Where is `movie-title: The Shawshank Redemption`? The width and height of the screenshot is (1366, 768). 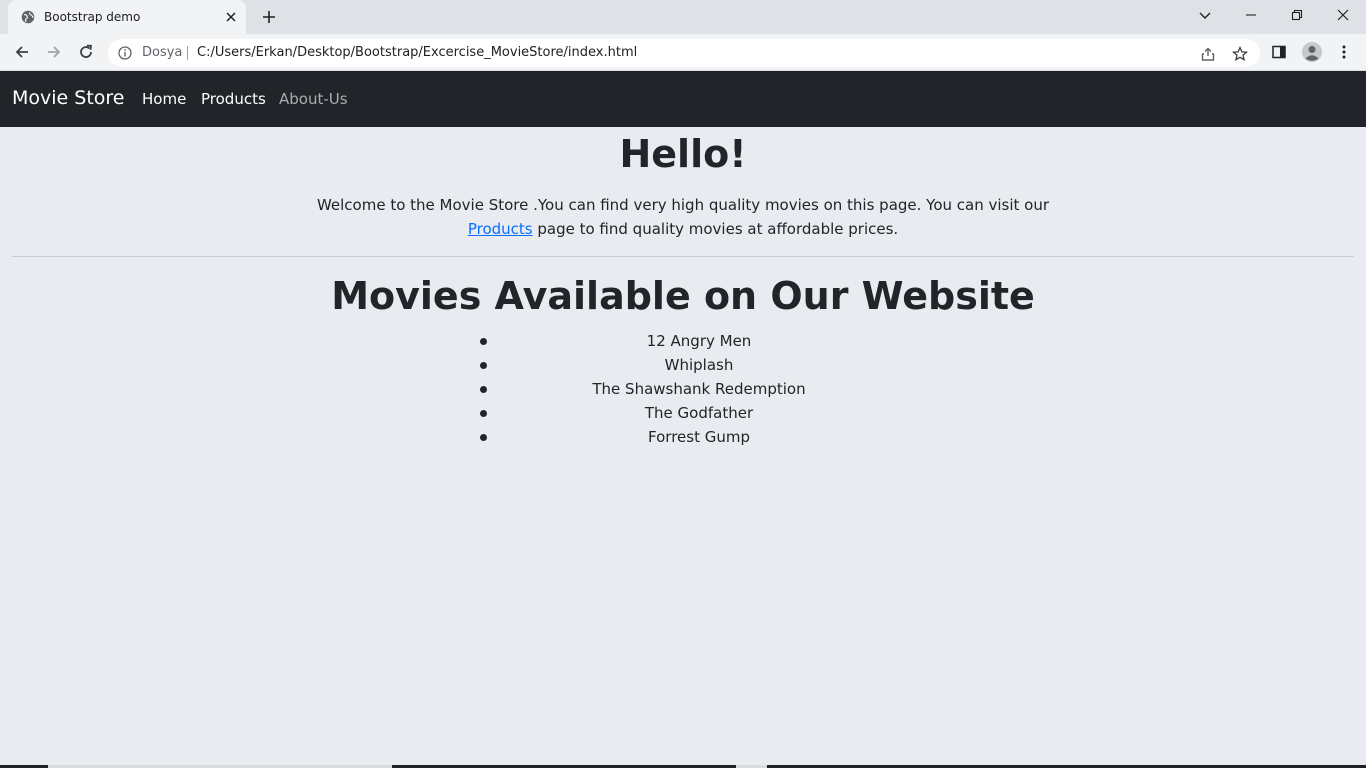 movie-title: The Shawshank Redemption is located at coordinates (699, 389).